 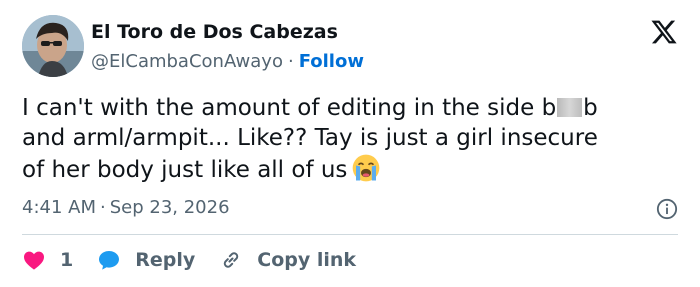 I want to click on copy-link-label: Copy link, so click(x=307, y=260).